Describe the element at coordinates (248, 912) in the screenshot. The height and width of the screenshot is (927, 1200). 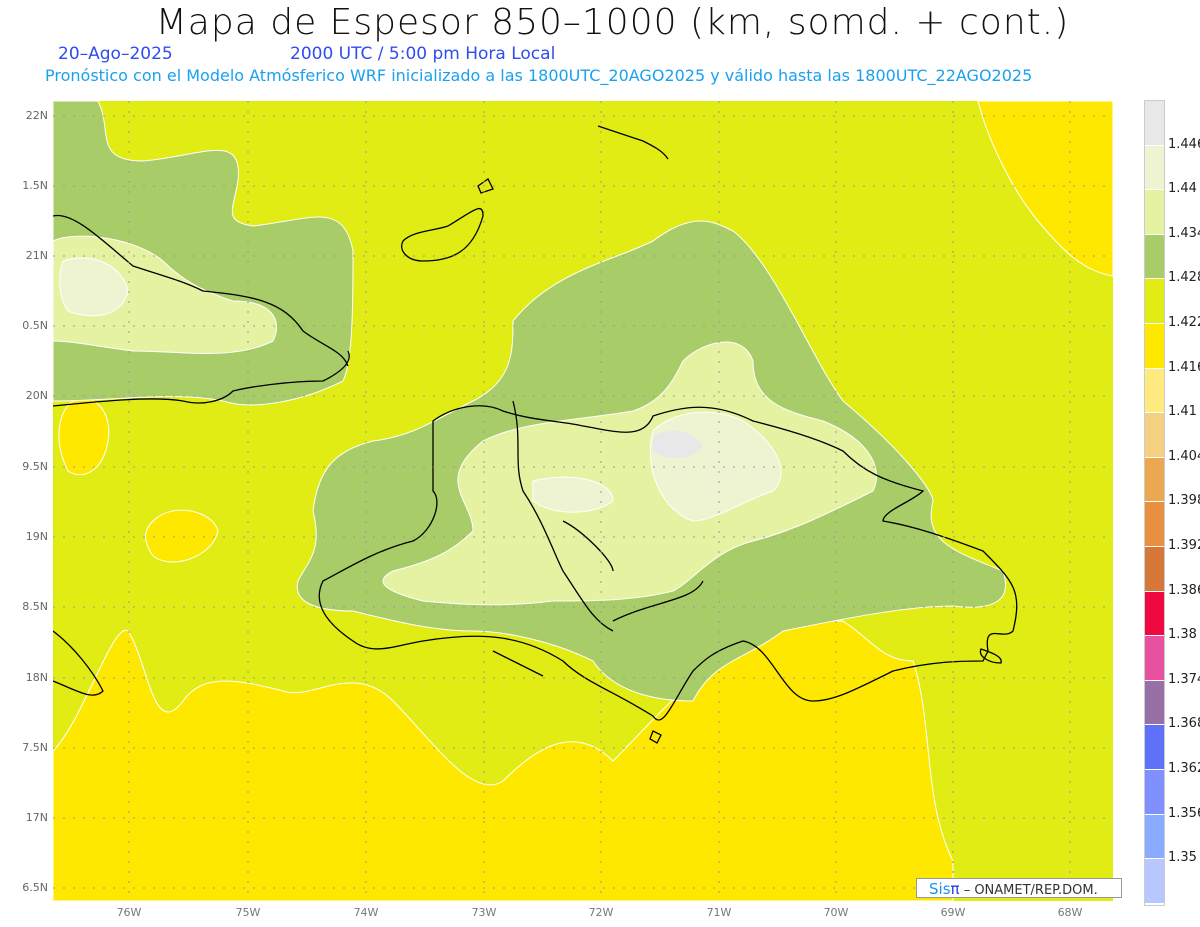
I see `lon-label: 75W` at that location.